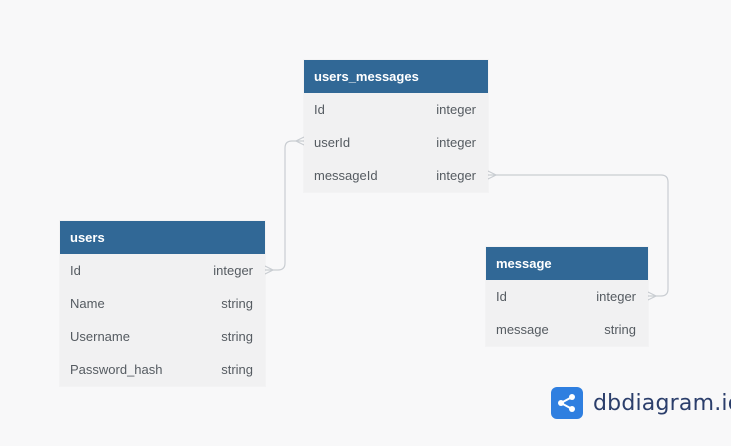  Describe the element at coordinates (567, 403) in the screenshot. I see `share-icon` at that location.